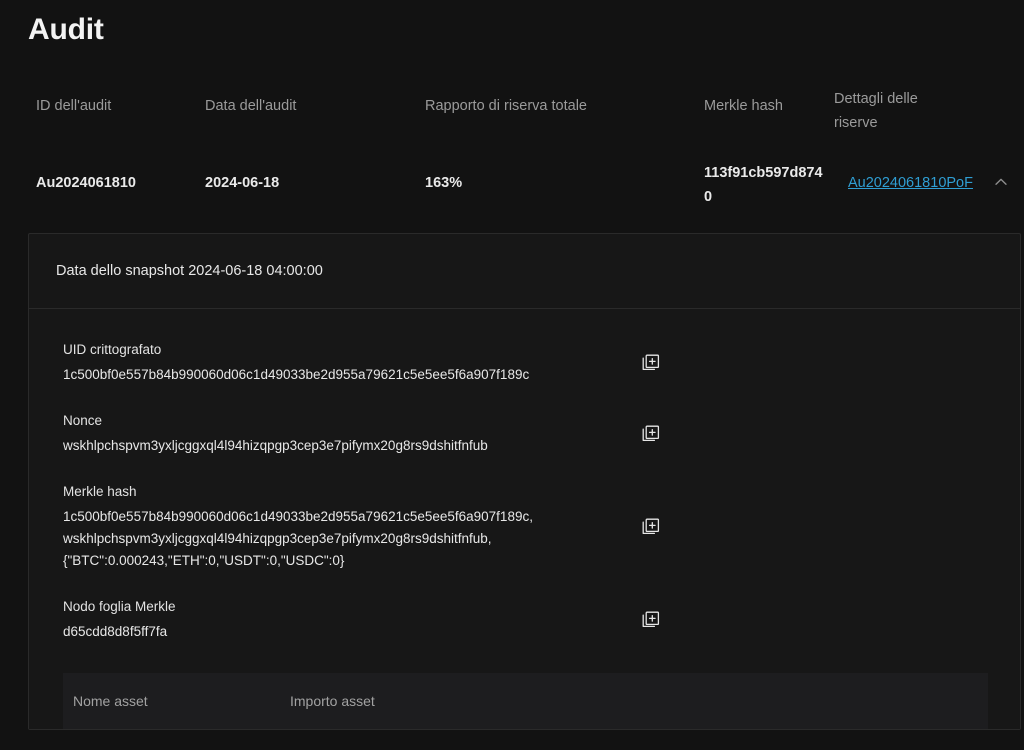 The width and height of the screenshot is (1024, 750). What do you see at coordinates (917, 183) in the screenshot?
I see `reserve-details-link: Au2024061810PoF` at bounding box center [917, 183].